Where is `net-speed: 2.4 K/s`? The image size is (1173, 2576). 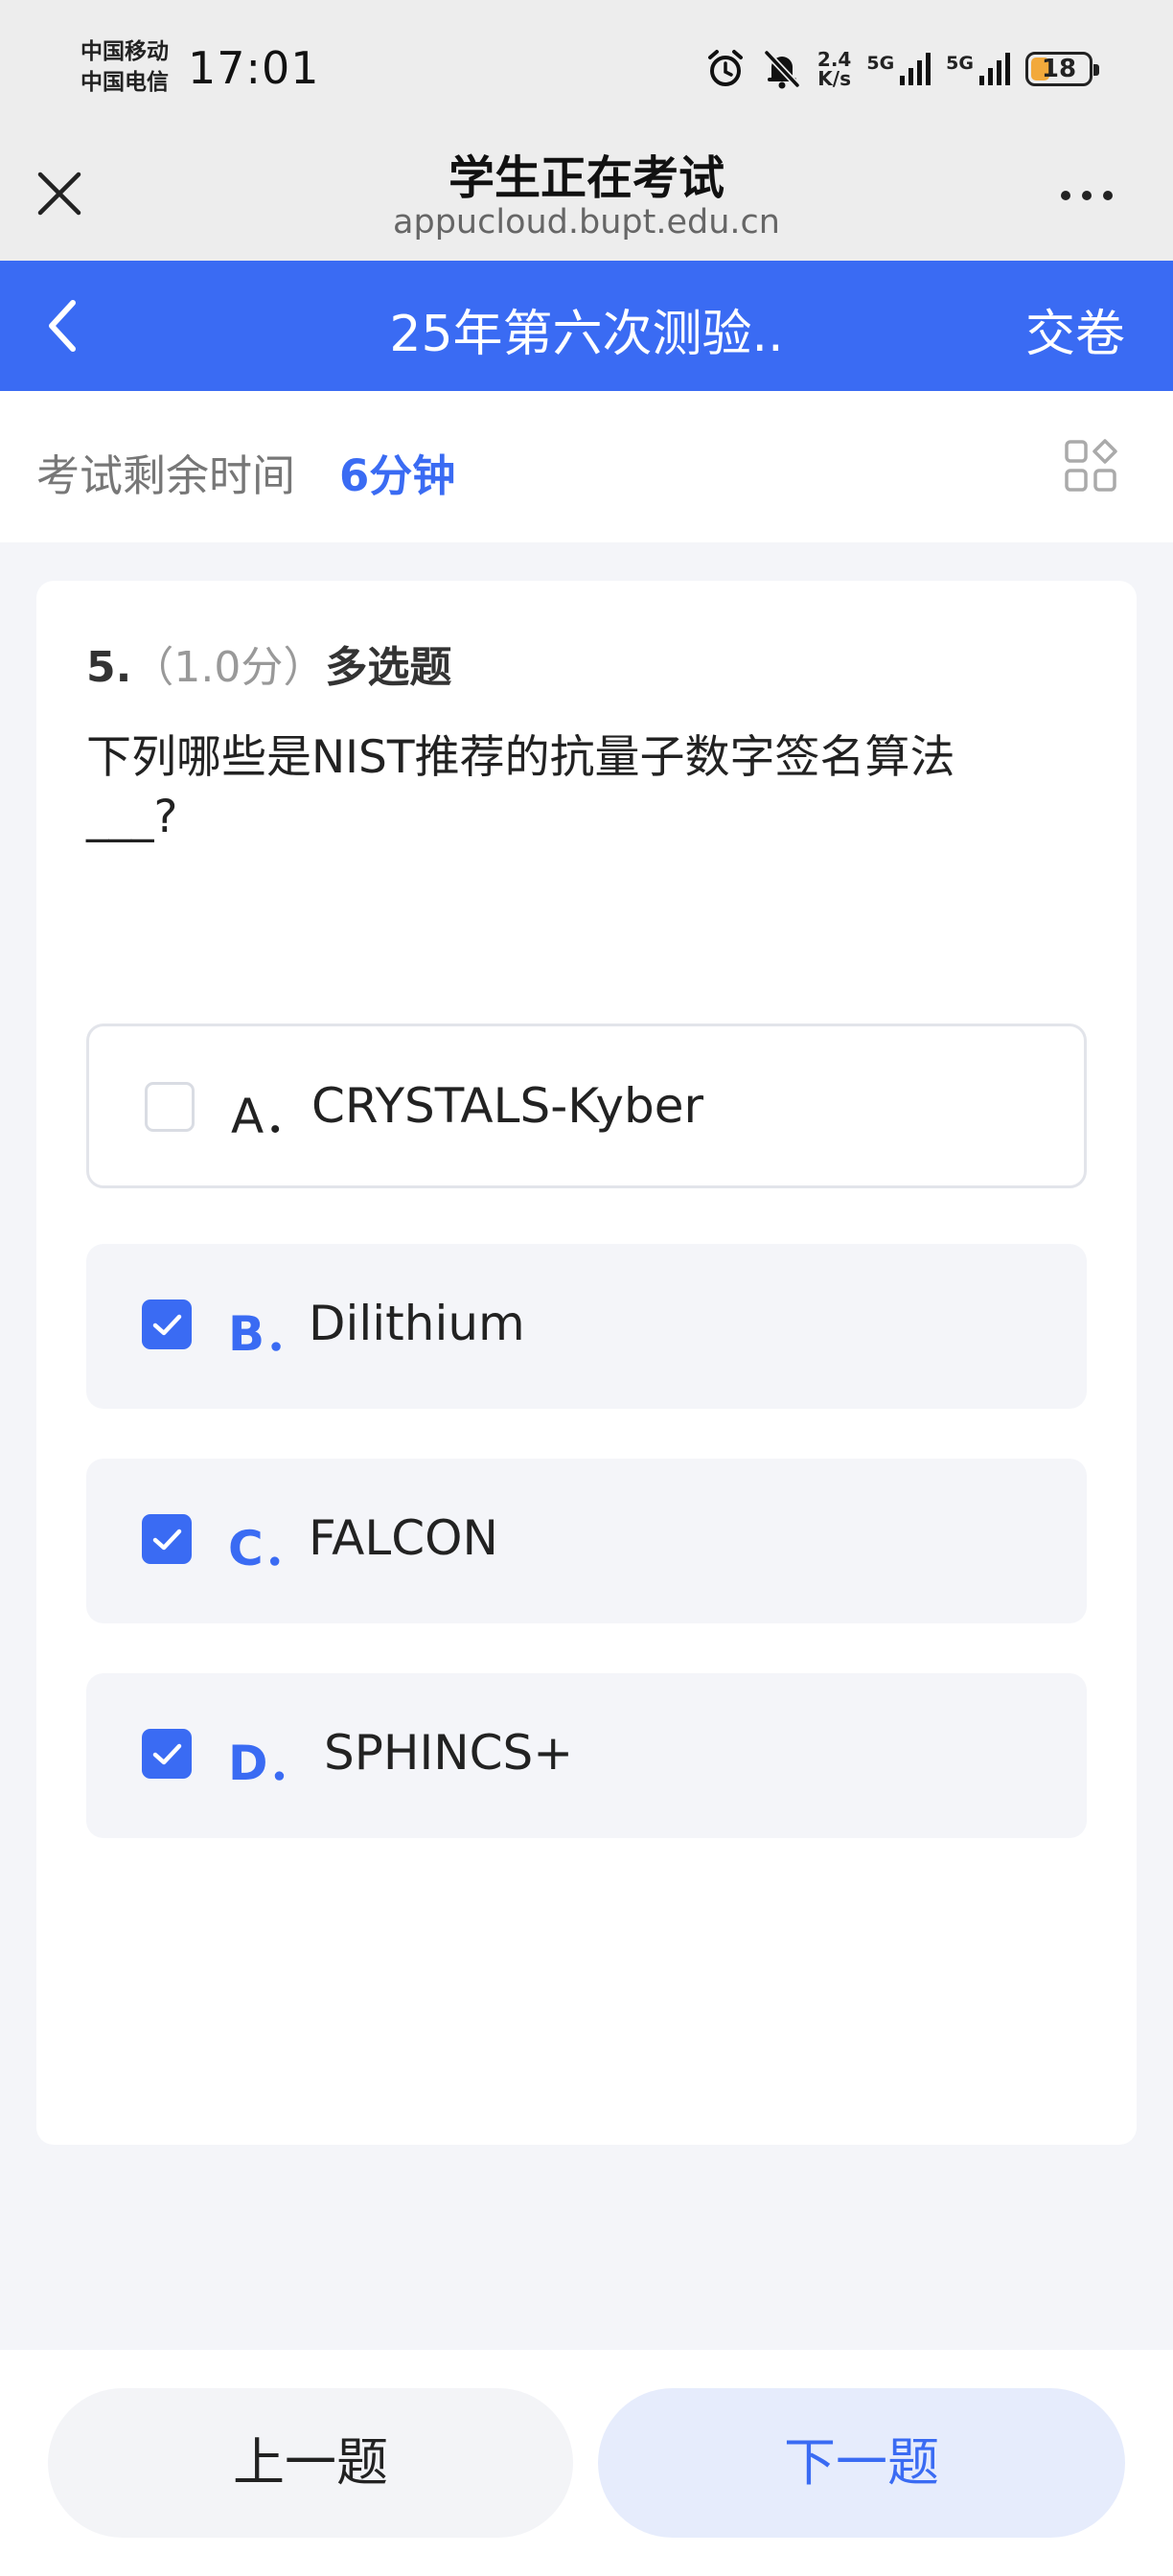 net-speed: 2.4 K/s is located at coordinates (834, 69).